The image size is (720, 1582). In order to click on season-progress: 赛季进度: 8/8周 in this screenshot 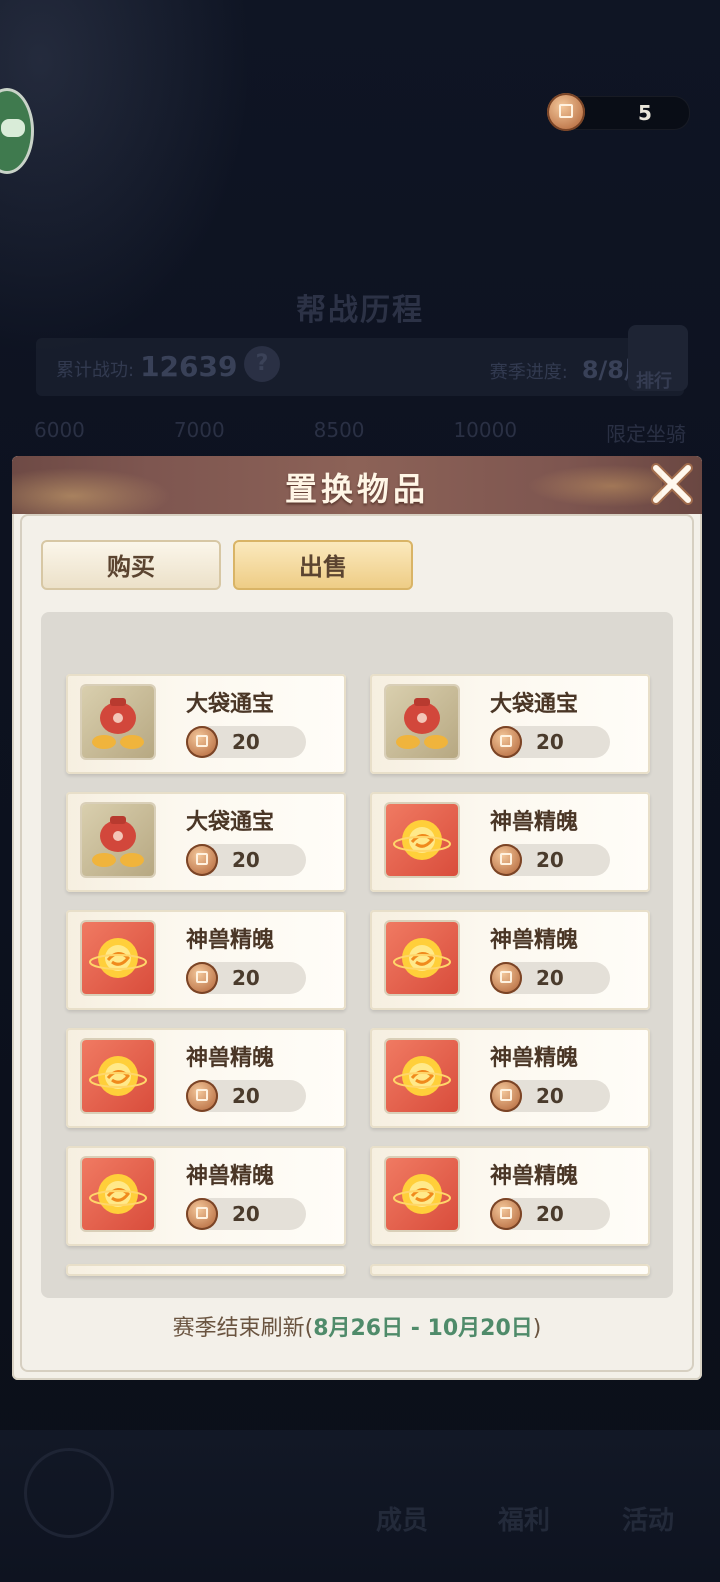, I will do `click(569, 367)`.